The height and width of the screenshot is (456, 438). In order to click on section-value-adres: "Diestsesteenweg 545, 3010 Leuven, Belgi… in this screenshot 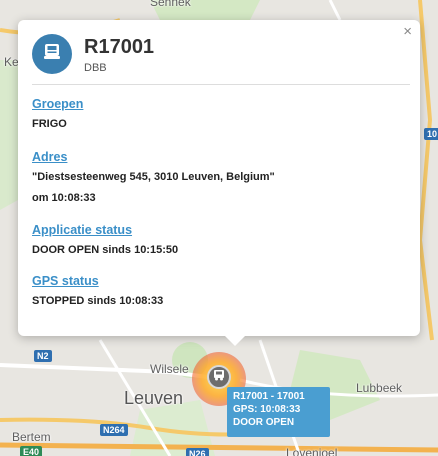, I will do `click(153, 177)`.